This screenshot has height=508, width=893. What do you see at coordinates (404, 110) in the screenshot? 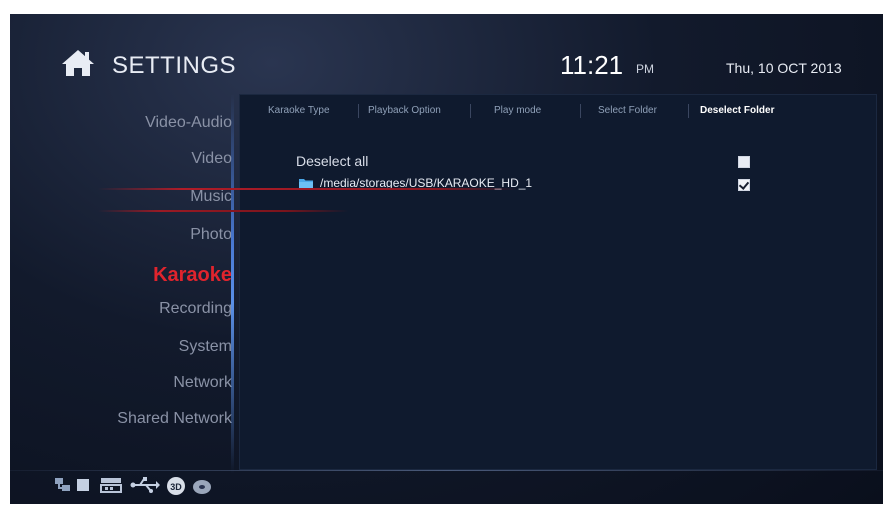
I see `tab-playback-option: Playback Option` at bounding box center [404, 110].